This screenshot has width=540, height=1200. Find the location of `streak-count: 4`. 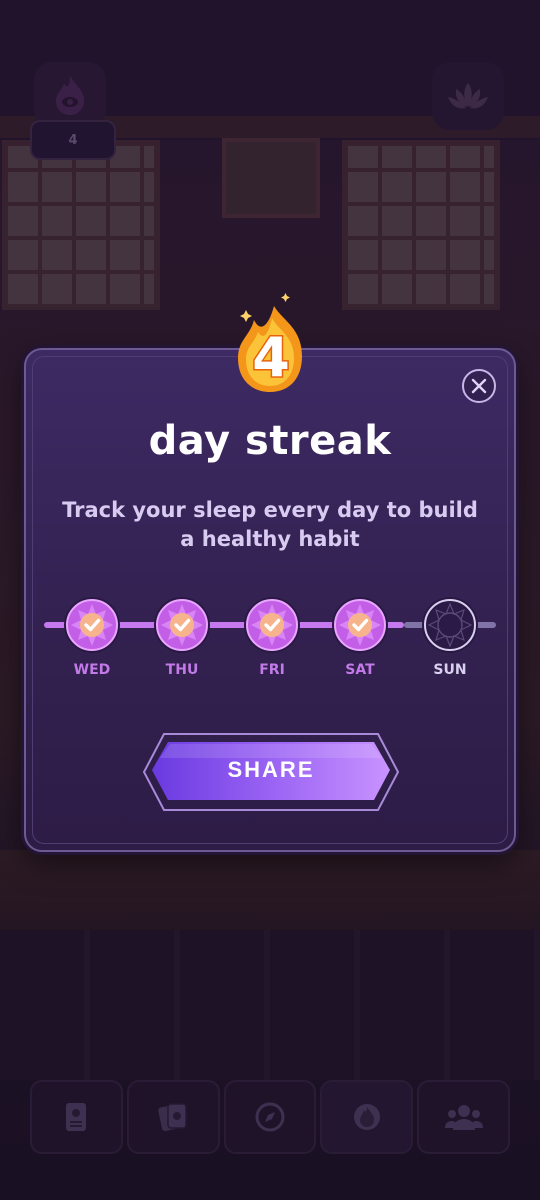

streak-count: 4 is located at coordinates (73, 140).